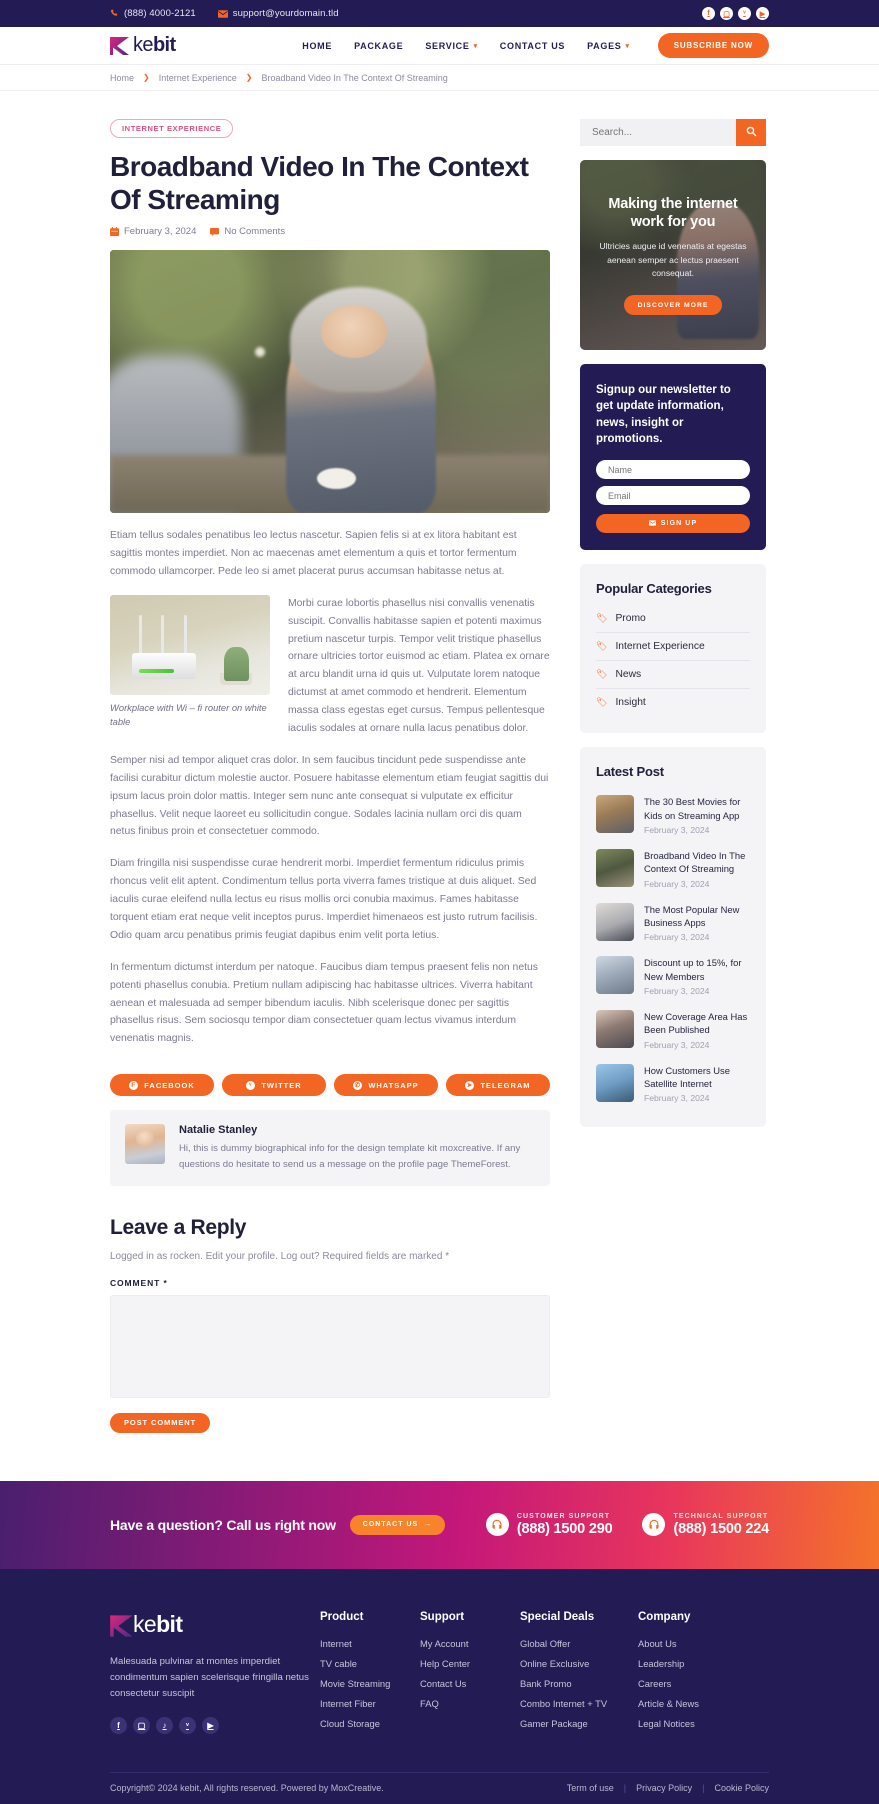 The height and width of the screenshot is (1804, 879). Describe the element at coordinates (498, 1085) in the screenshot. I see `share-telegram-button: ➤ TELEGRAM` at that location.